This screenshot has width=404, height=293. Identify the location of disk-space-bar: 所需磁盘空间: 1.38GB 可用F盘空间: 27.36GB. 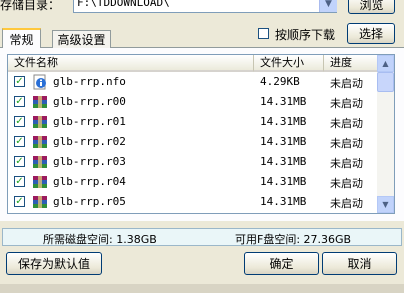
(202, 237).